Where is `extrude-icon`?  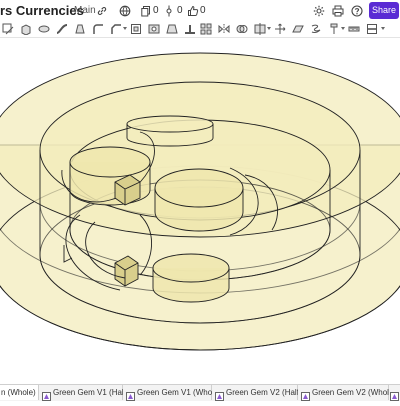 extrude-icon is located at coordinates (26, 29).